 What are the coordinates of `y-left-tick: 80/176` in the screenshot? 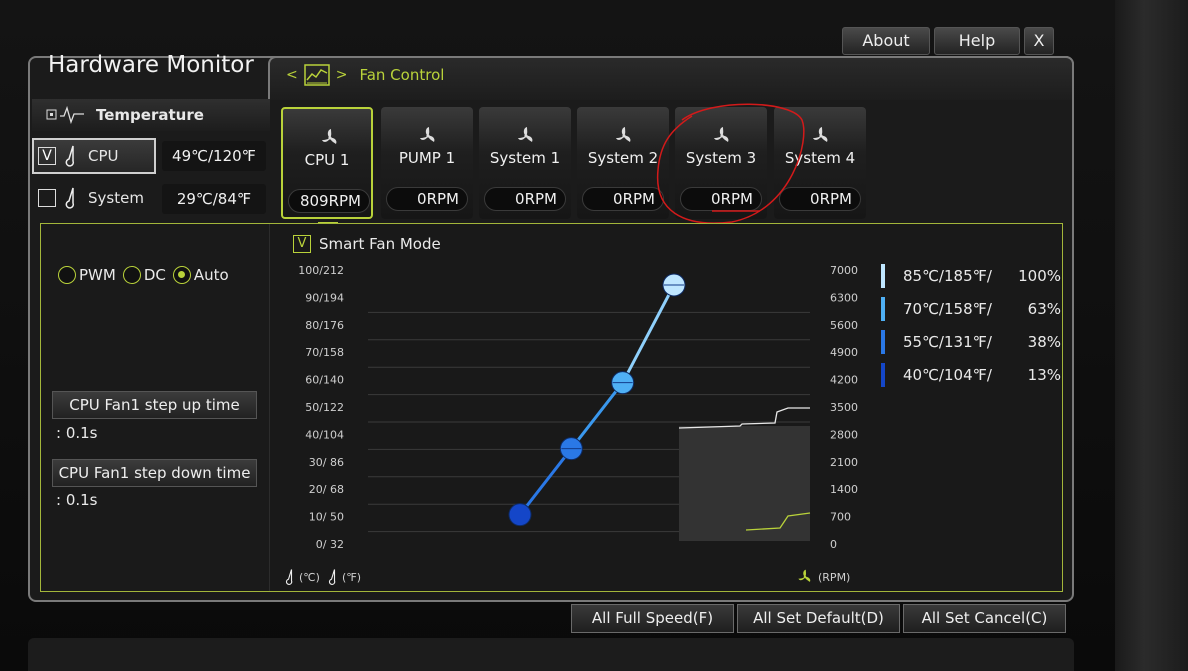 It's located at (324, 325).